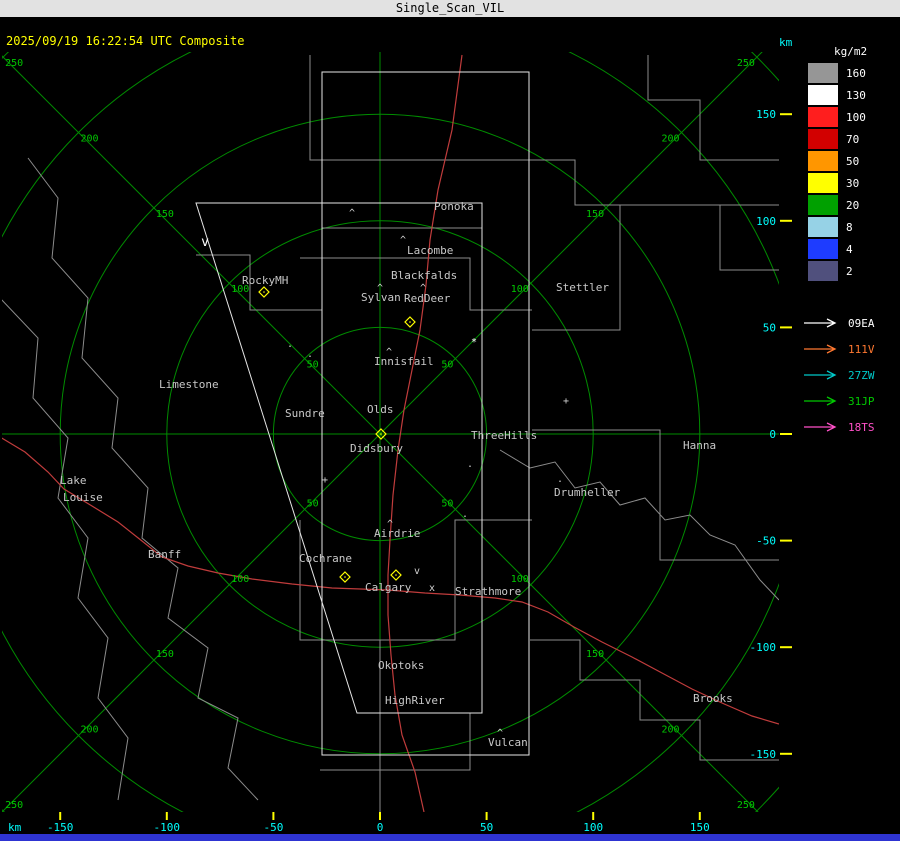  What do you see at coordinates (195, 514) in the screenshot?
I see `highway` at bounding box center [195, 514].